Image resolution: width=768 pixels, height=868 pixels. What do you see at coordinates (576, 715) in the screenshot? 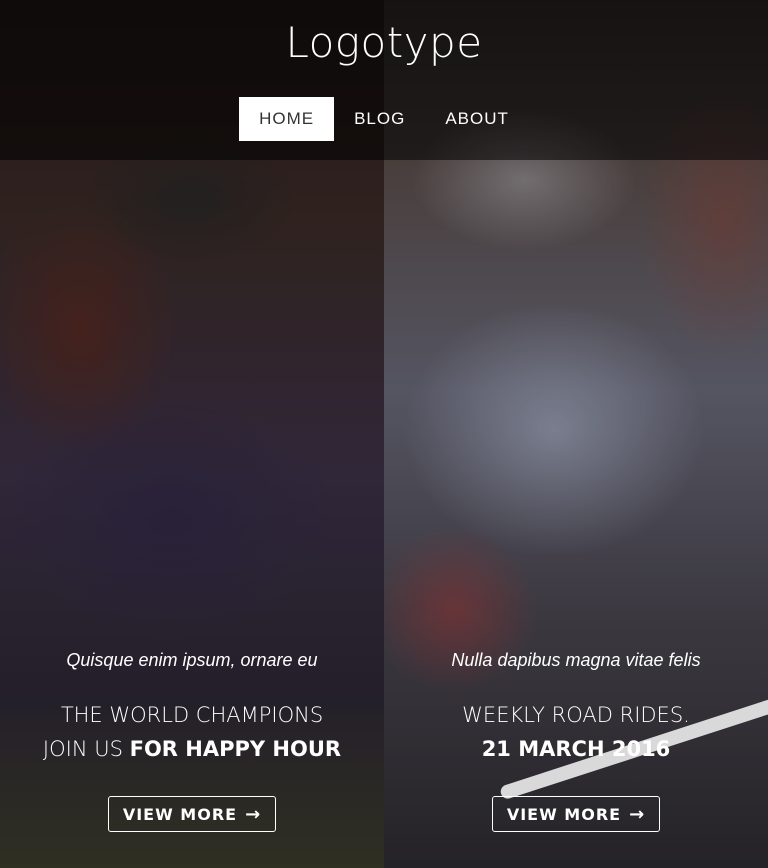
I see `heading-line1: WEEKLY ROAD RIDES.` at bounding box center [576, 715].